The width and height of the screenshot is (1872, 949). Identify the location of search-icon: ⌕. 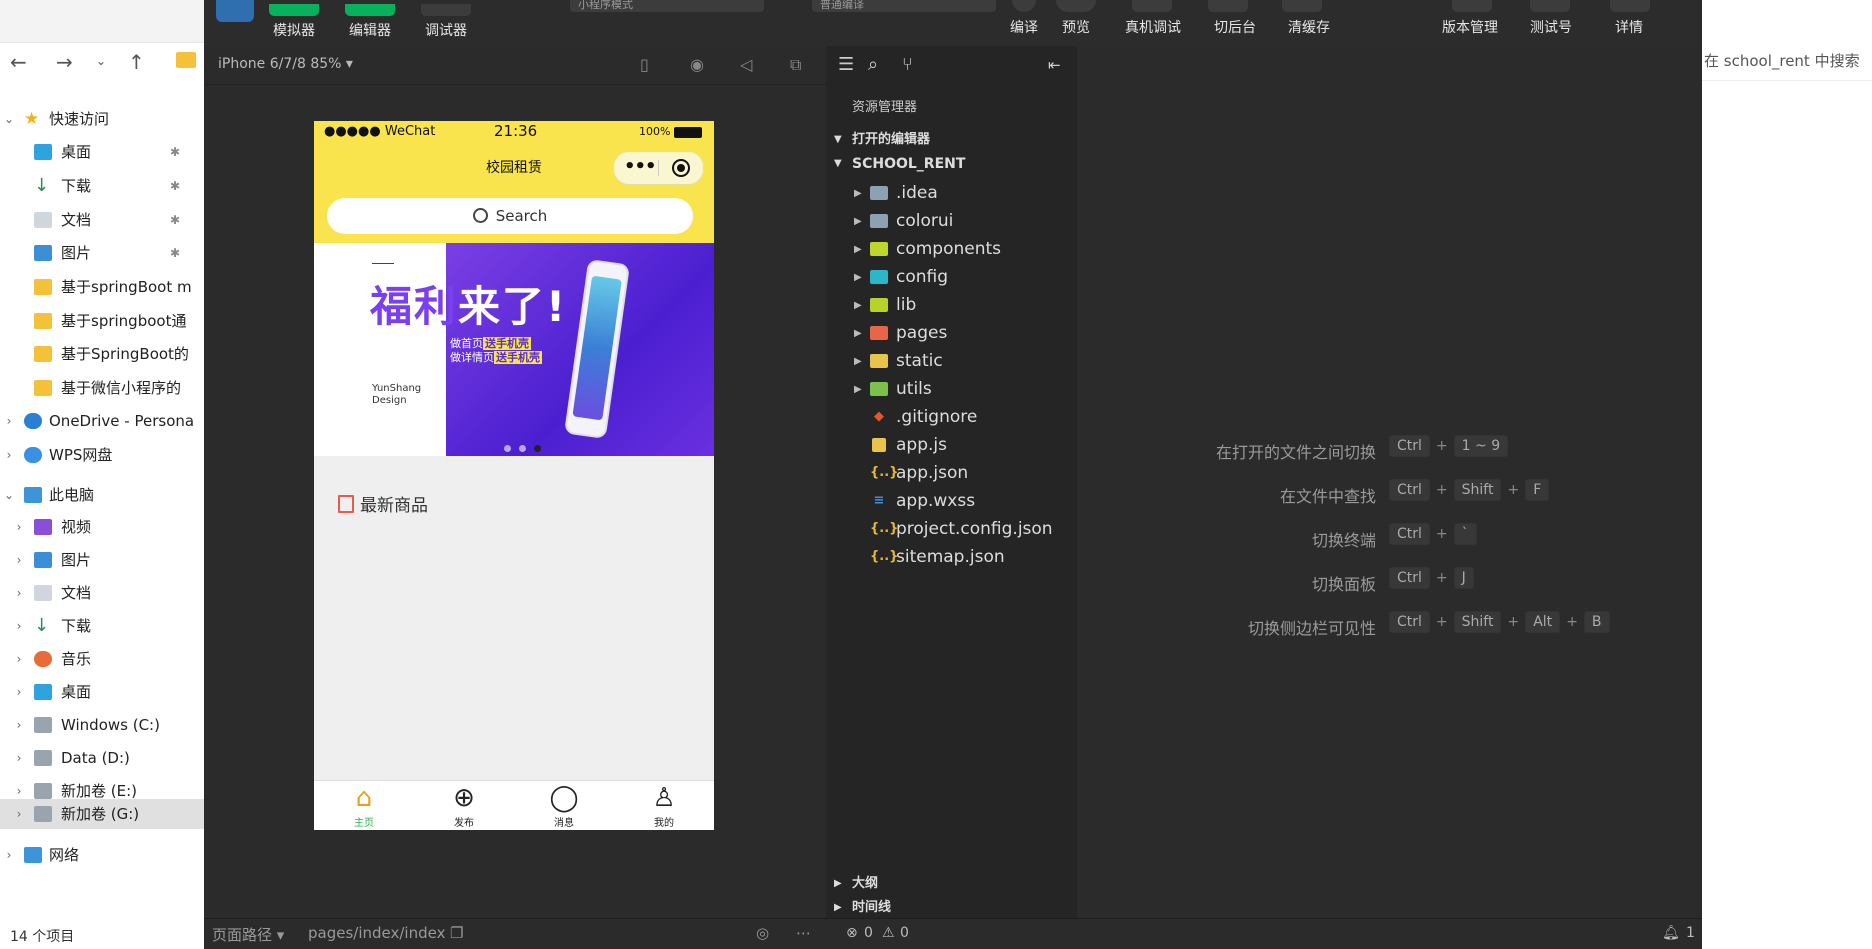
(873, 64).